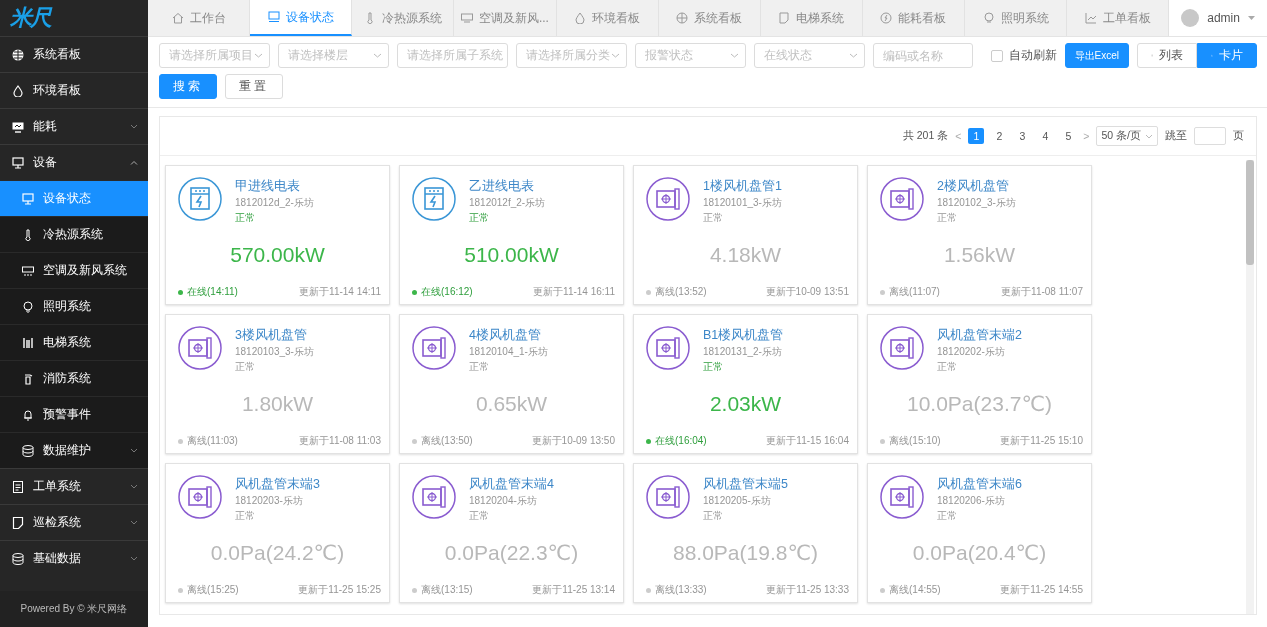 The image size is (1267, 627). Describe the element at coordinates (574, 292) in the screenshot. I see `update-time: 更新于11-14 16:11` at that location.